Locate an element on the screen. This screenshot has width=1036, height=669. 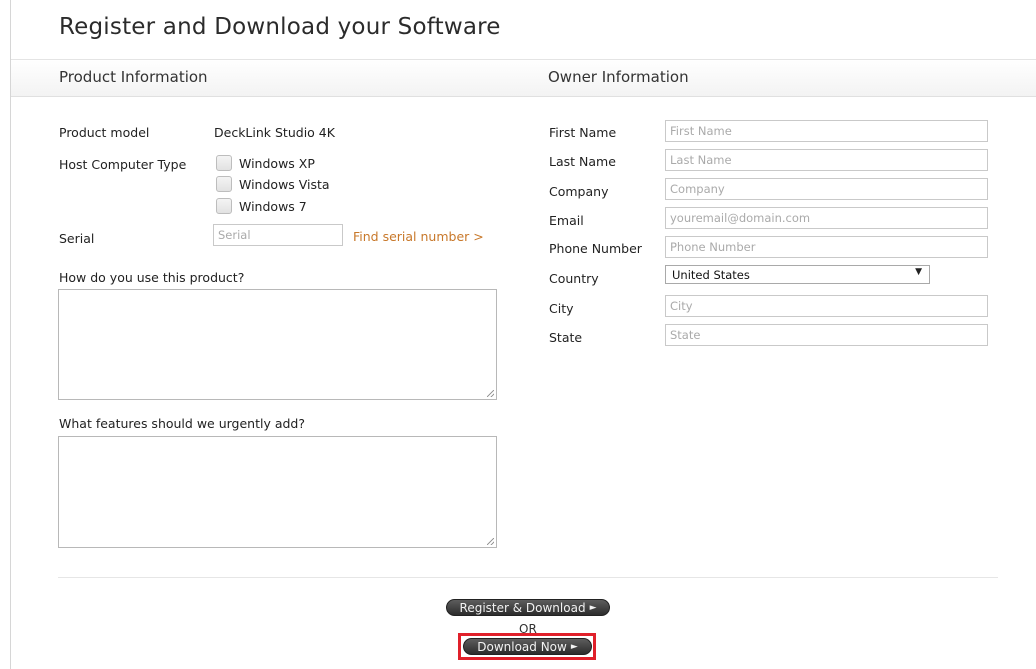
state-label: State is located at coordinates (566, 337).